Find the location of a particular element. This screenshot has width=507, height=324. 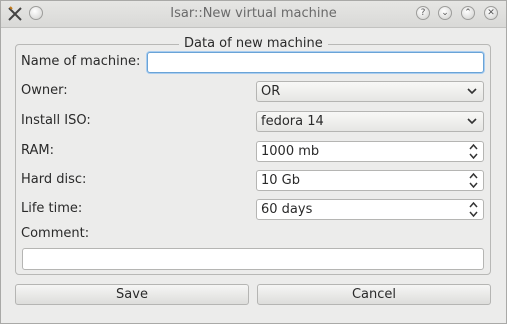

help-icon: ? is located at coordinates (423, 13).